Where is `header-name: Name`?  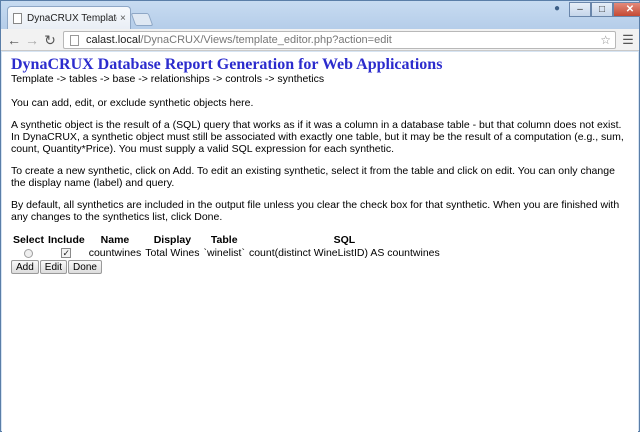 header-name: Name is located at coordinates (115, 239).